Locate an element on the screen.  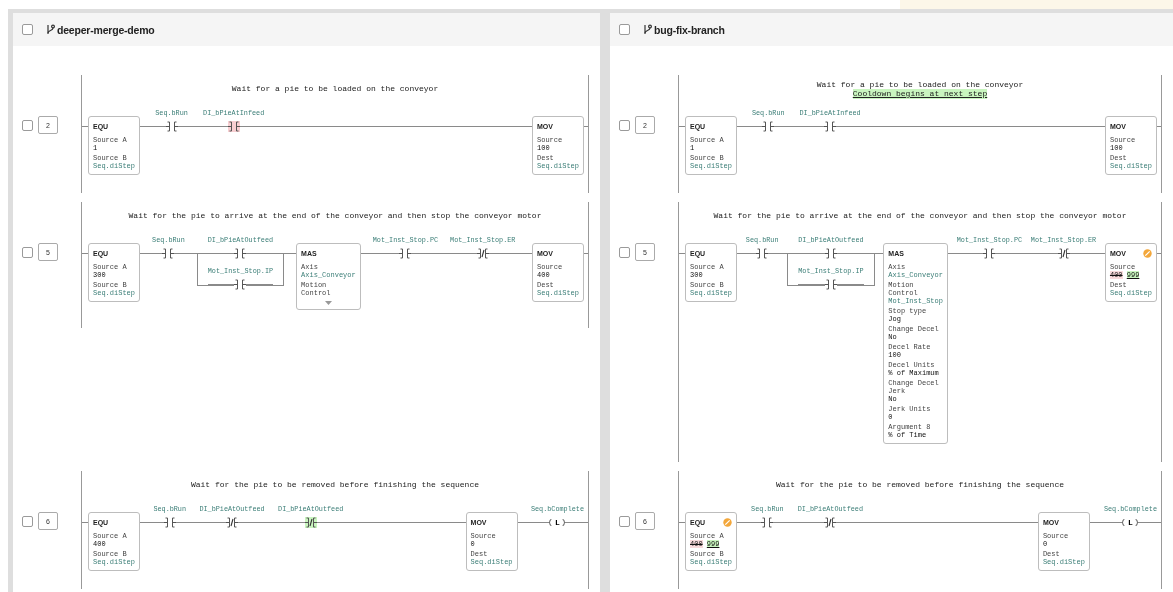
branch-name: bug-fix-branch is located at coordinates (689, 29).